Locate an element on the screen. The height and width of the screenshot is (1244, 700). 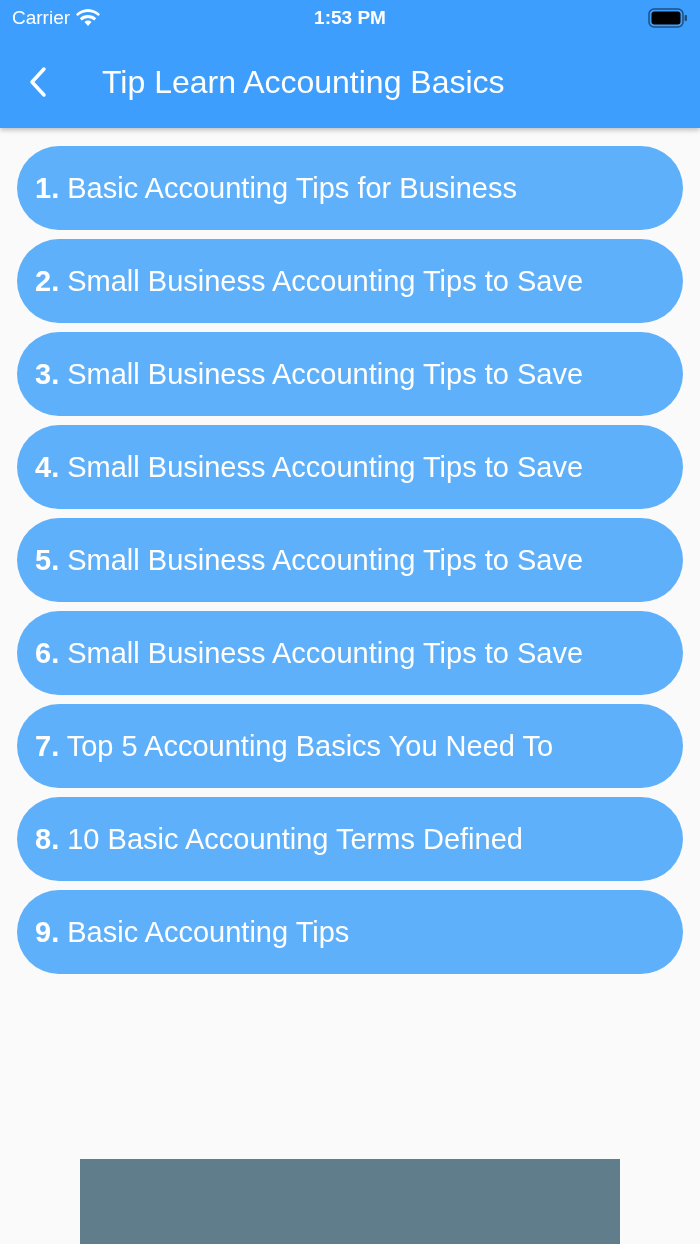
tip-item: 8. 10 Basic Accounting Terms Defined is located at coordinates (350, 839).